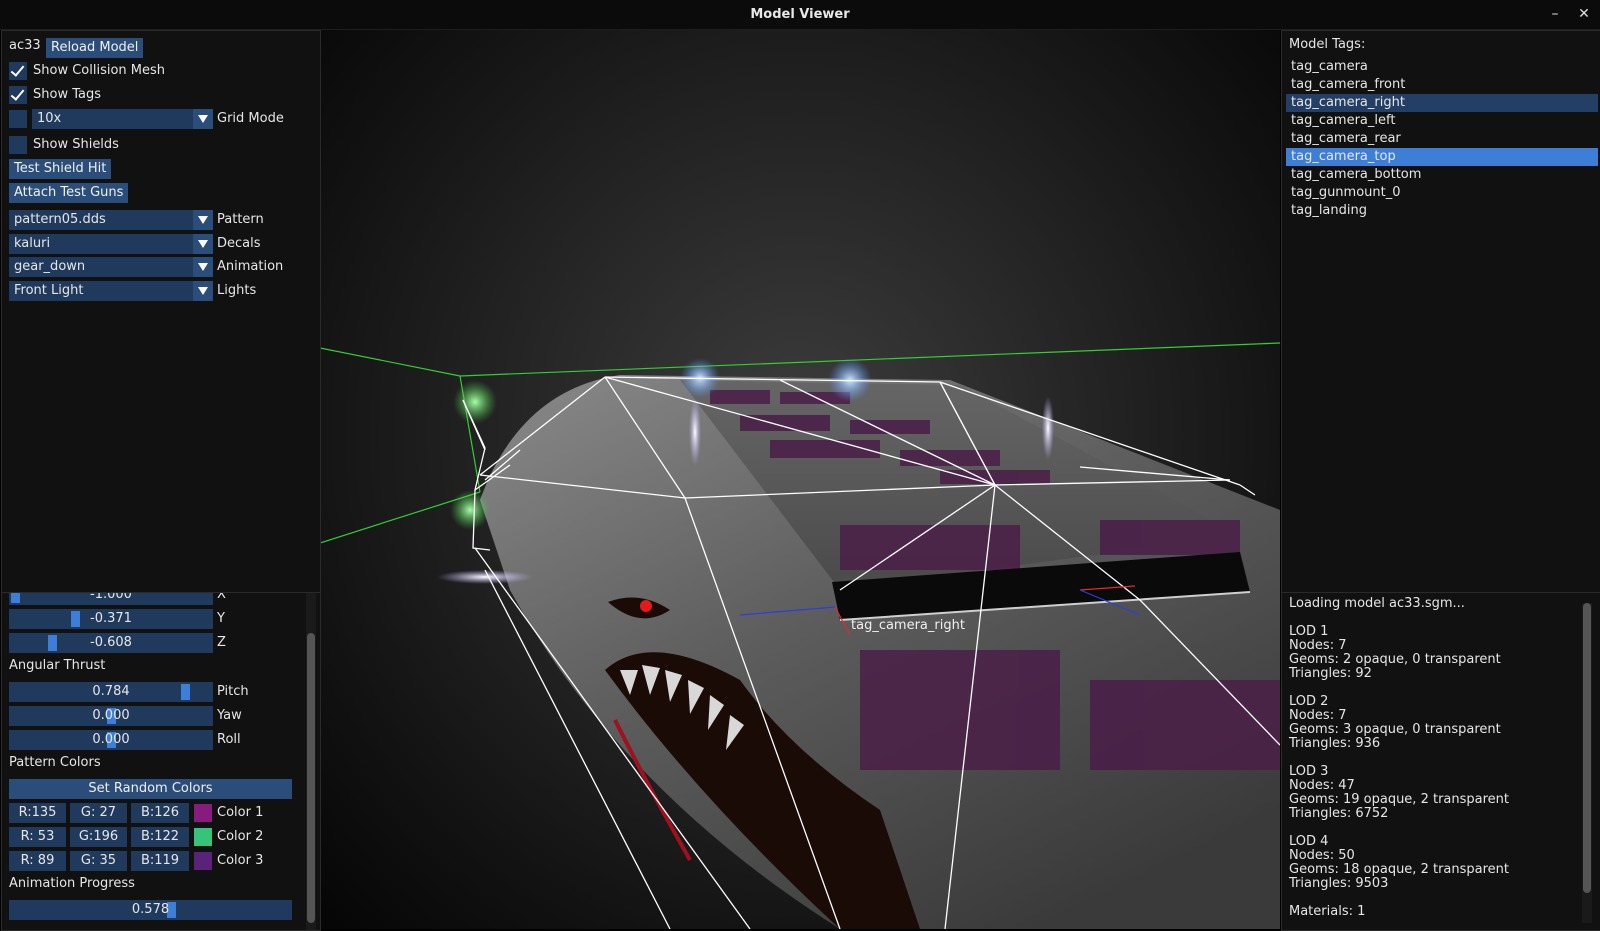 This screenshot has width=1600, height=931. I want to click on grid-mode-label: Grid Mode, so click(250, 118).